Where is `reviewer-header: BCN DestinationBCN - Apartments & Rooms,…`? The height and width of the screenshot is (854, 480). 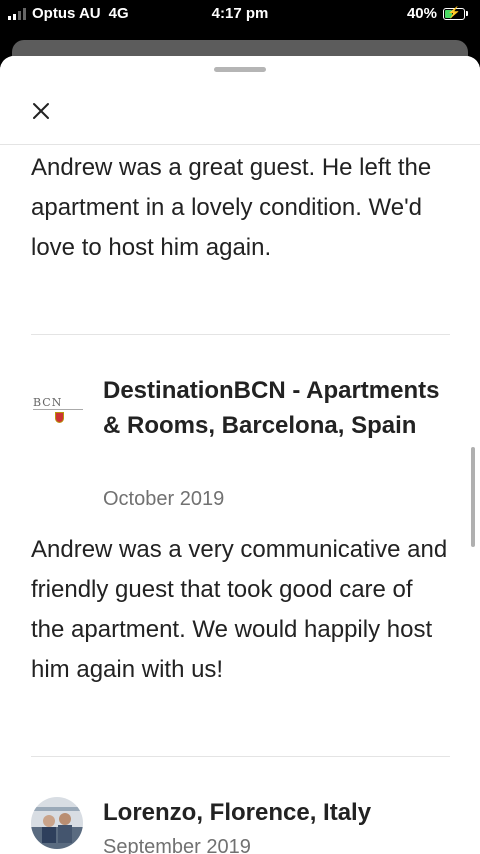 reviewer-header: BCN DestinationBCN - Apartments & Rooms,… is located at coordinates (241, 443).